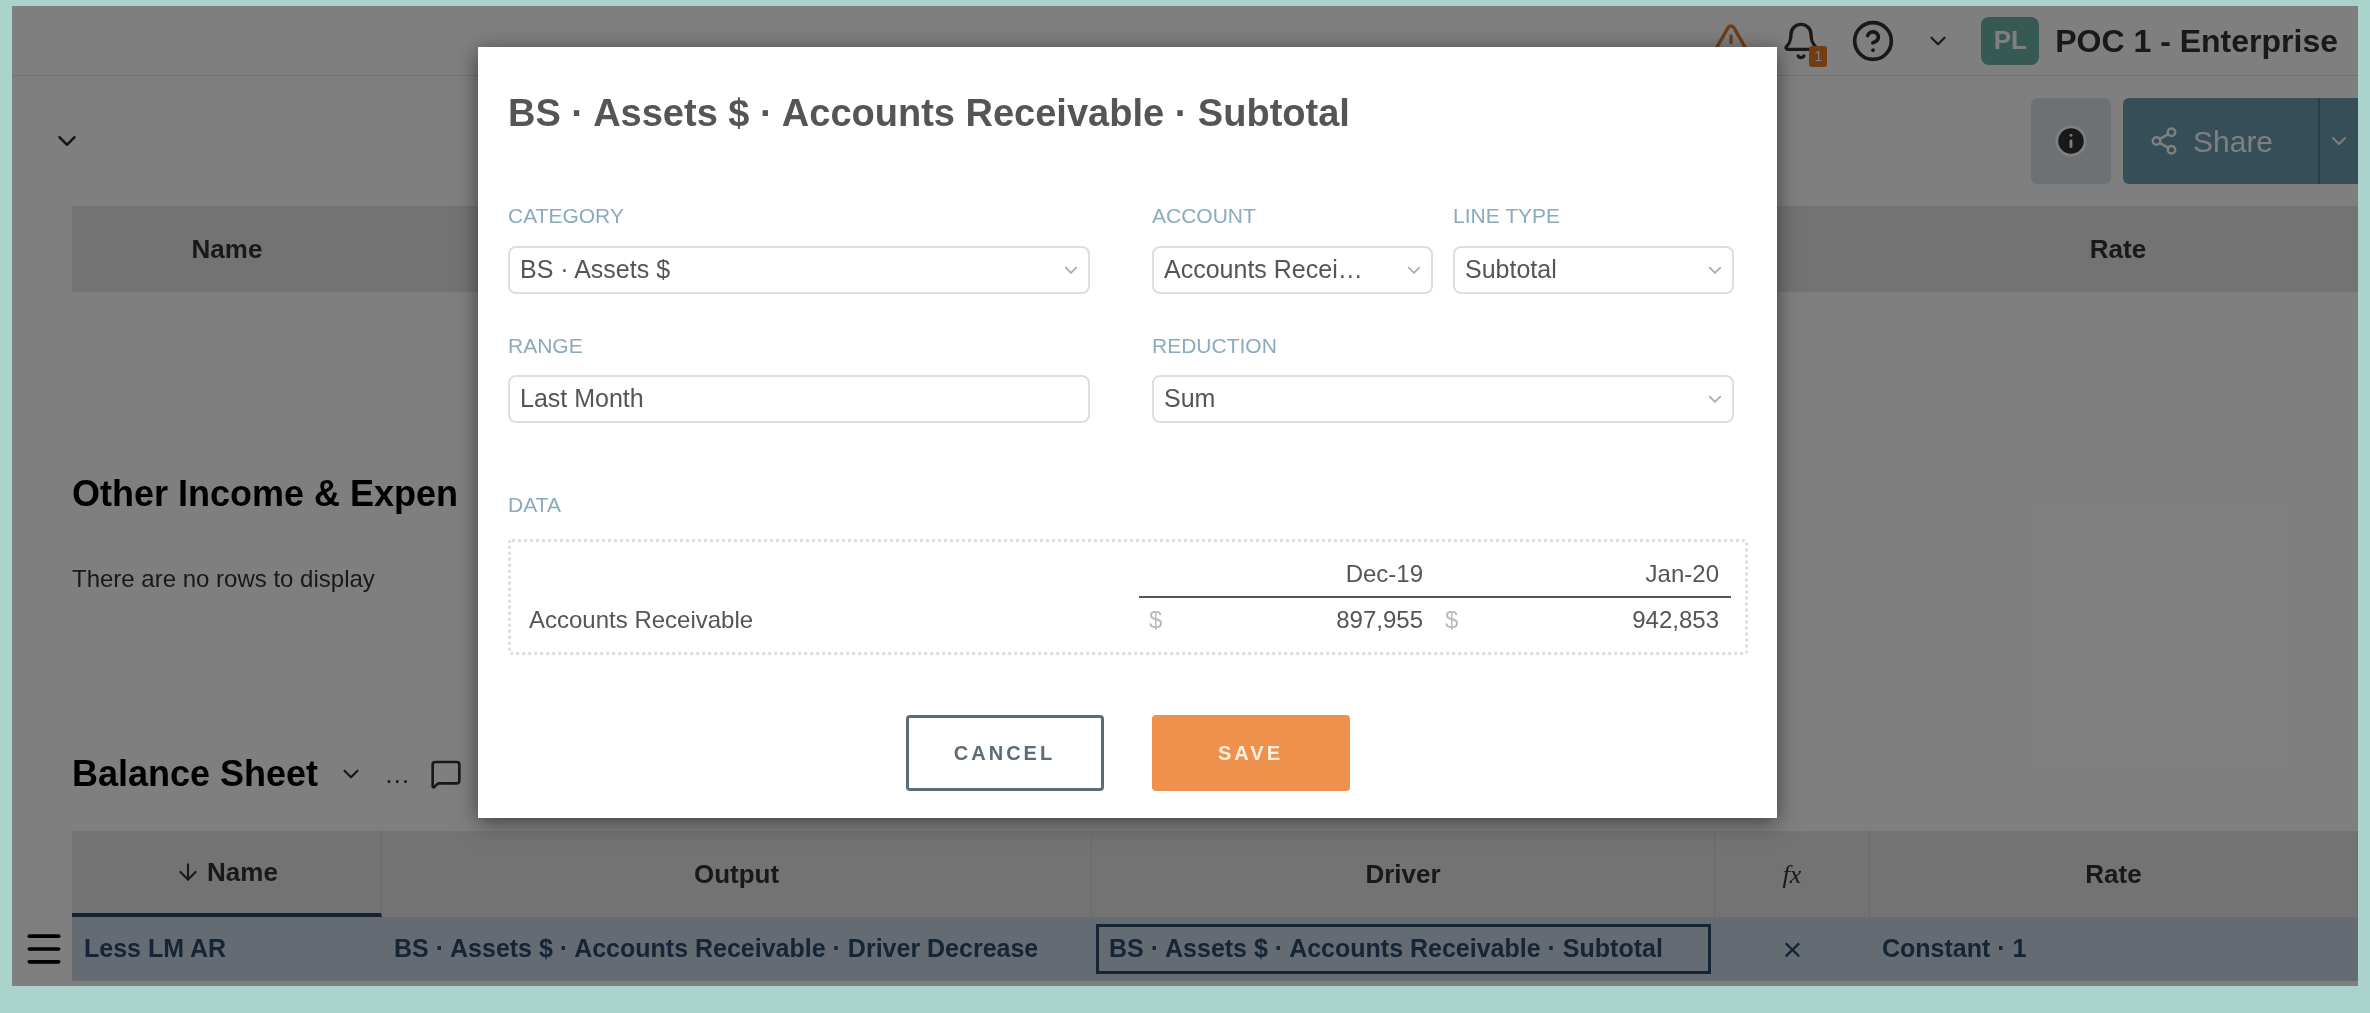 This screenshot has width=2370, height=1013. What do you see at coordinates (1443, 399) in the screenshot?
I see `select-field: Sum` at bounding box center [1443, 399].